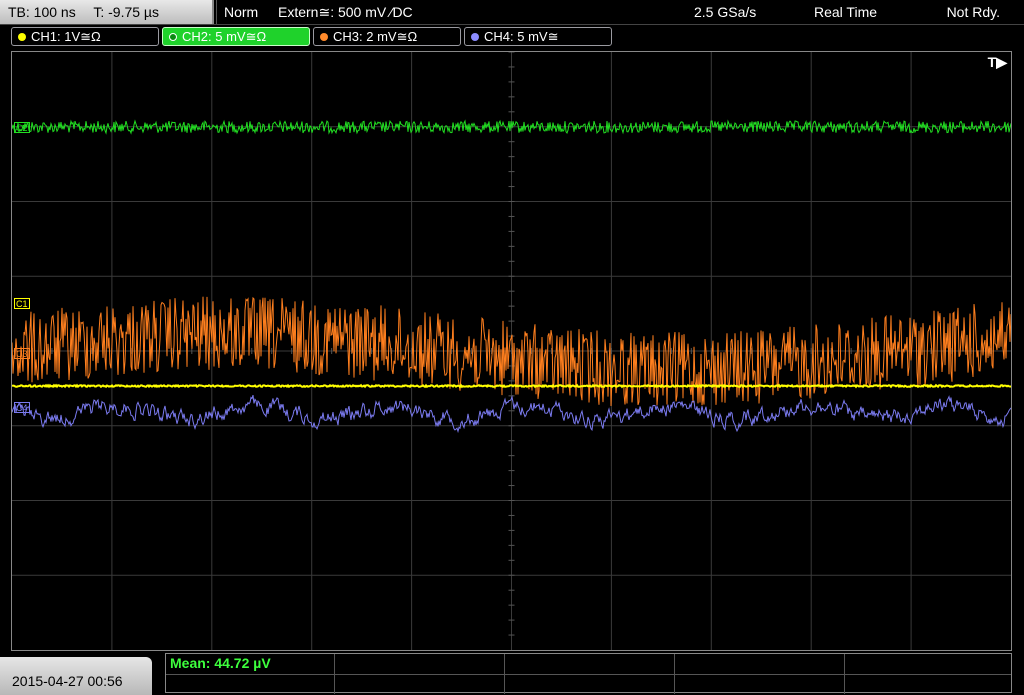 The height and width of the screenshot is (695, 1024). Describe the element at coordinates (22, 353) in the screenshot. I see `ch3-level-marker: C3` at that location.